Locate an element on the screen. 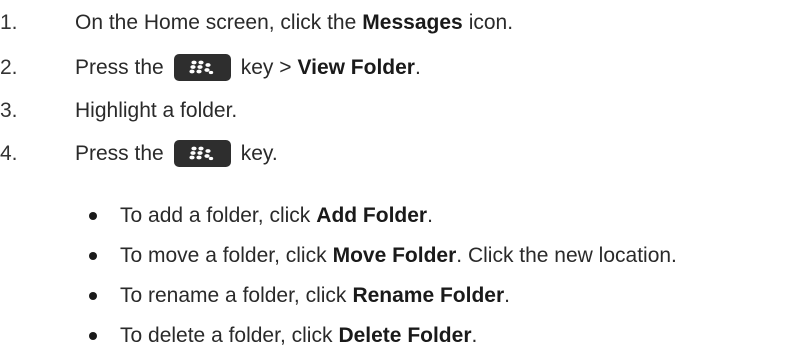 This screenshot has height=357, width=799. step-number: 4. is located at coordinates (9, 153).